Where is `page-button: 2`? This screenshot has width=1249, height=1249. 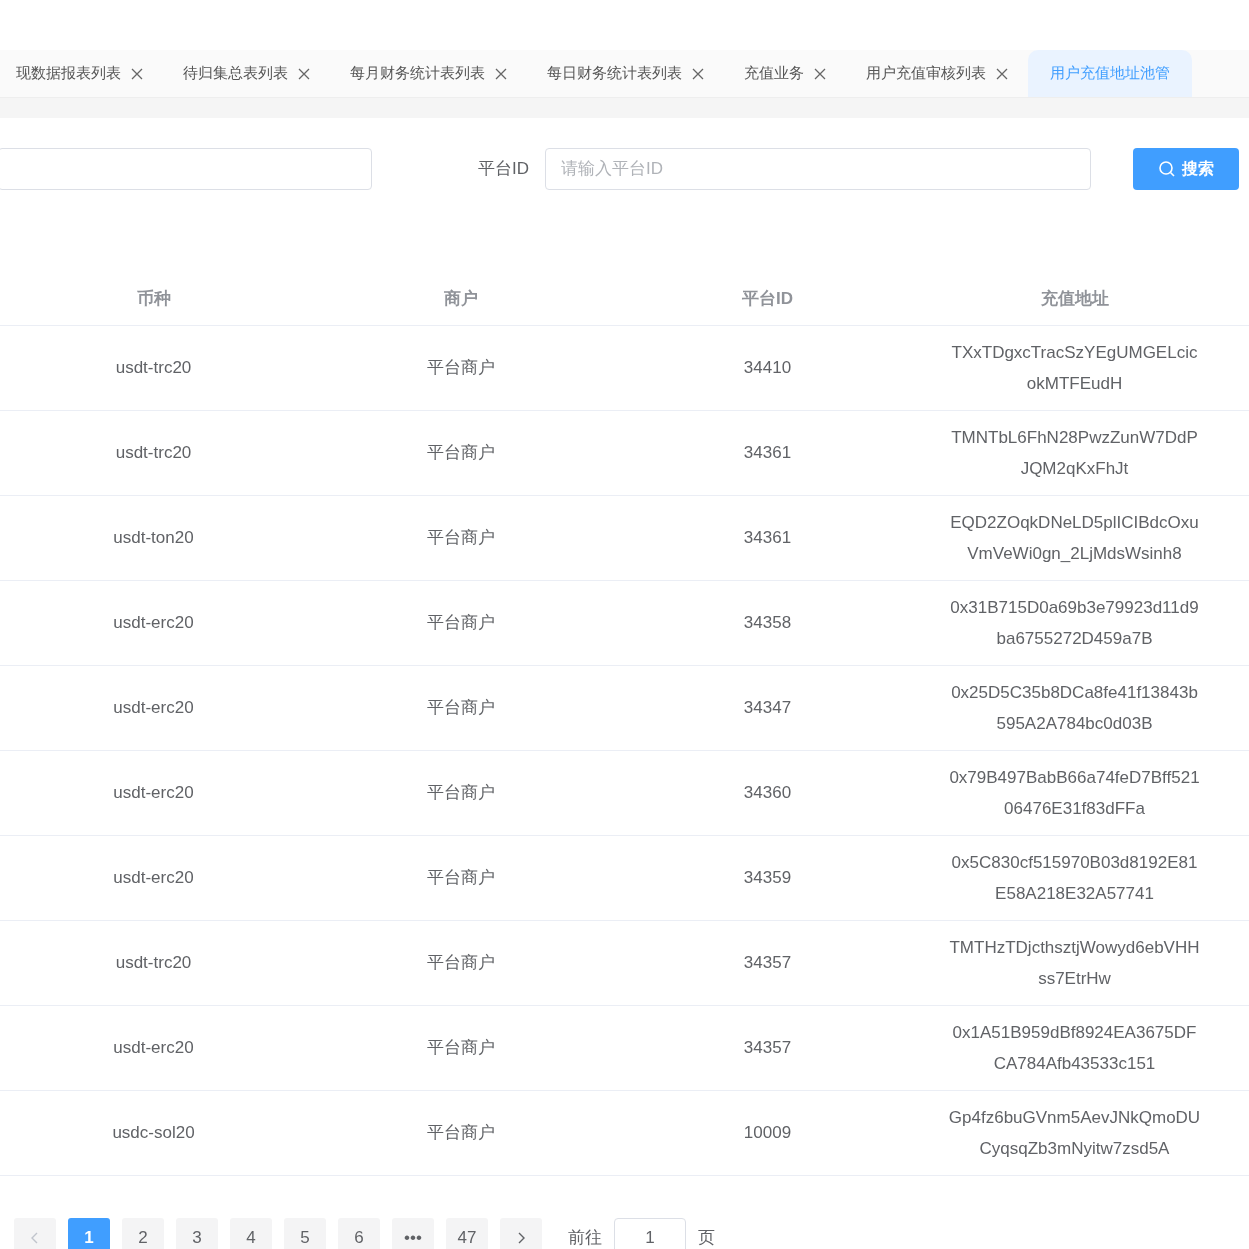
page-button: 2 is located at coordinates (143, 1233).